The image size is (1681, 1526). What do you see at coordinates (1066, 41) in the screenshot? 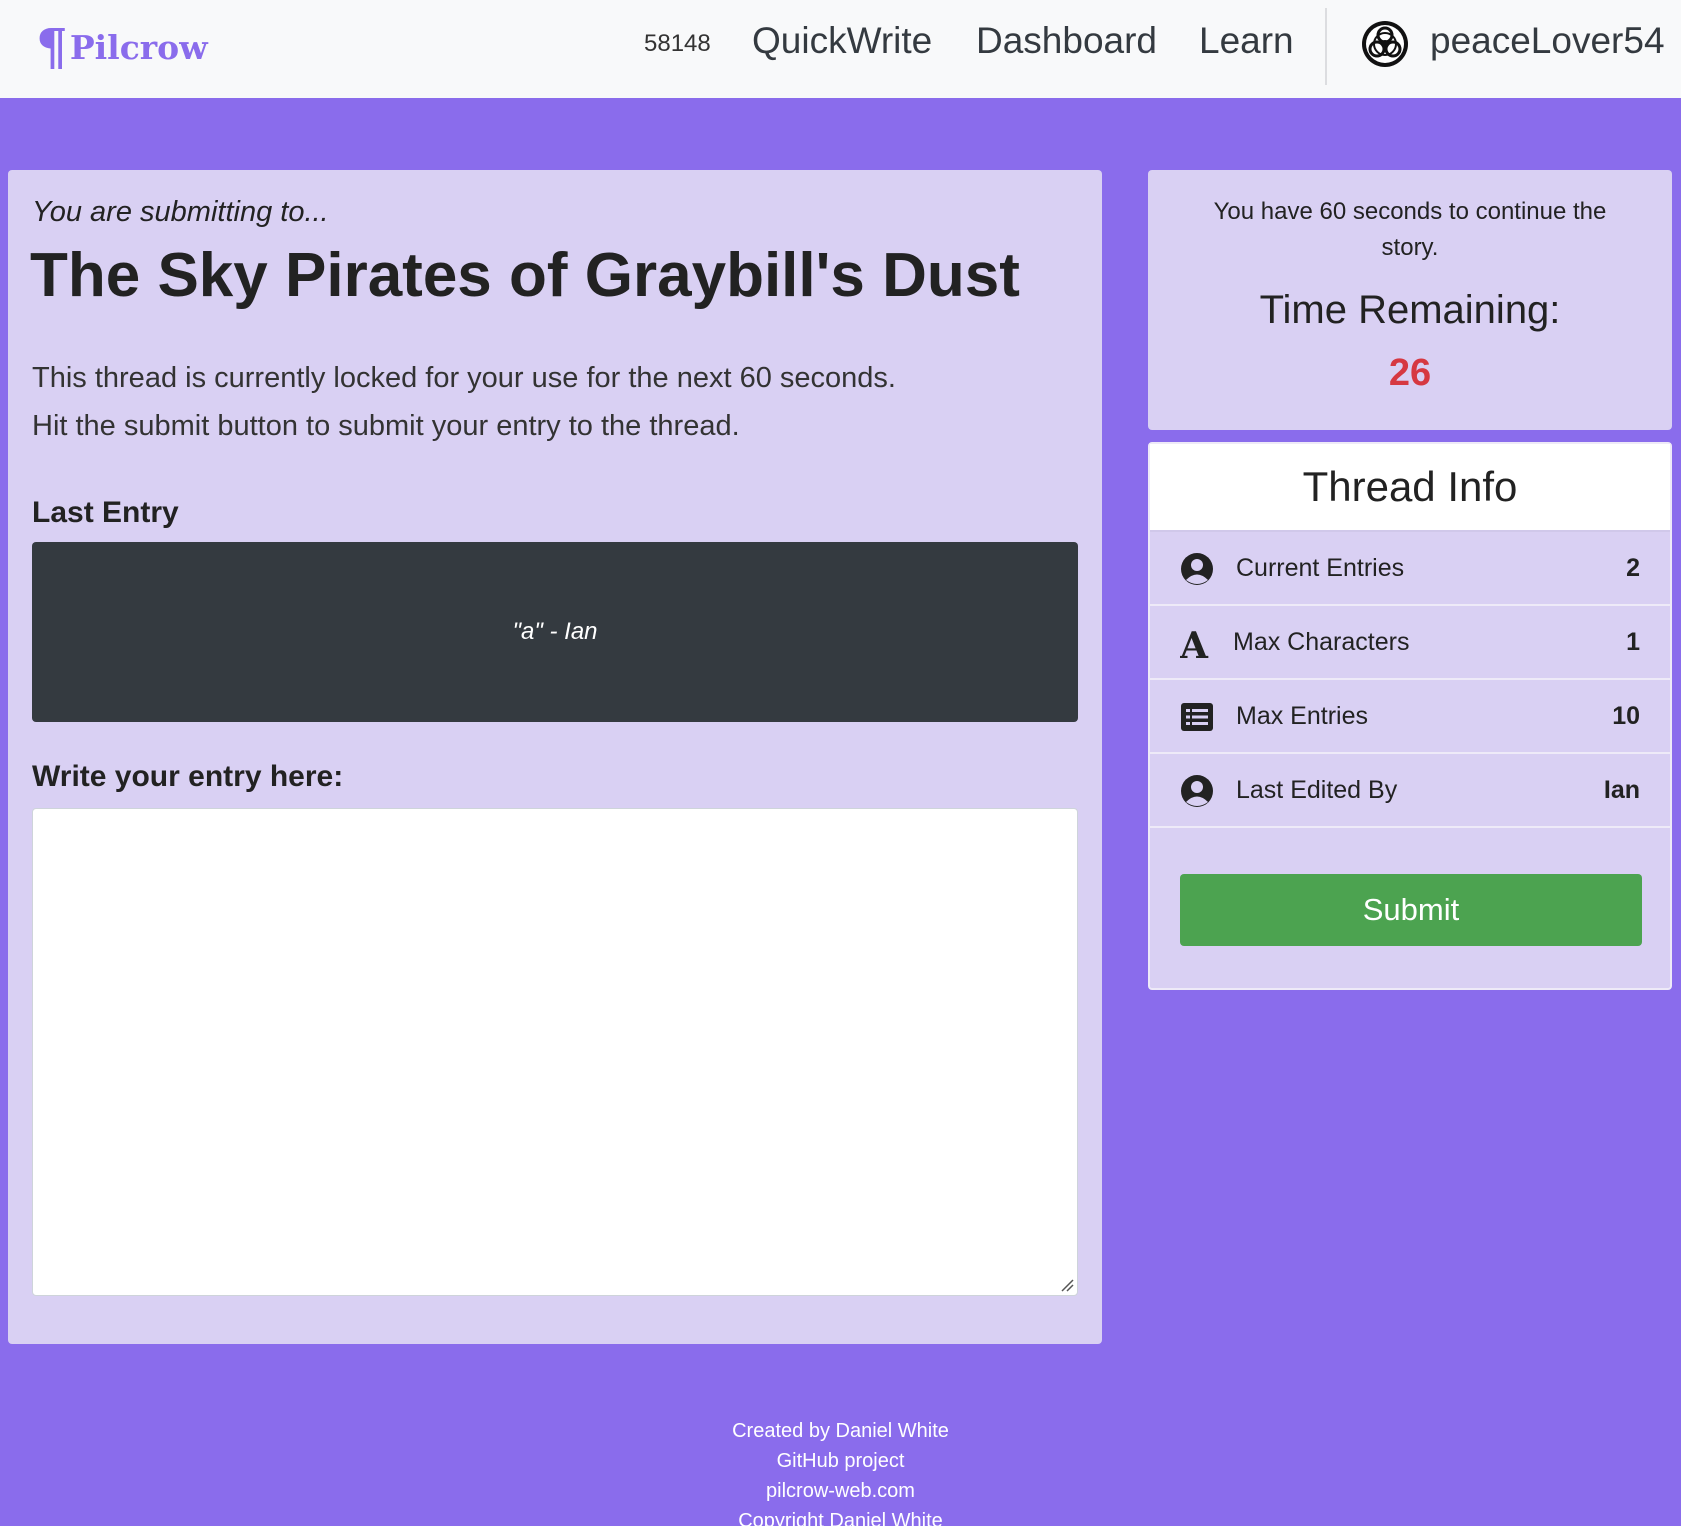
I see `nav-link-dashboard: Dashboard` at bounding box center [1066, 41].